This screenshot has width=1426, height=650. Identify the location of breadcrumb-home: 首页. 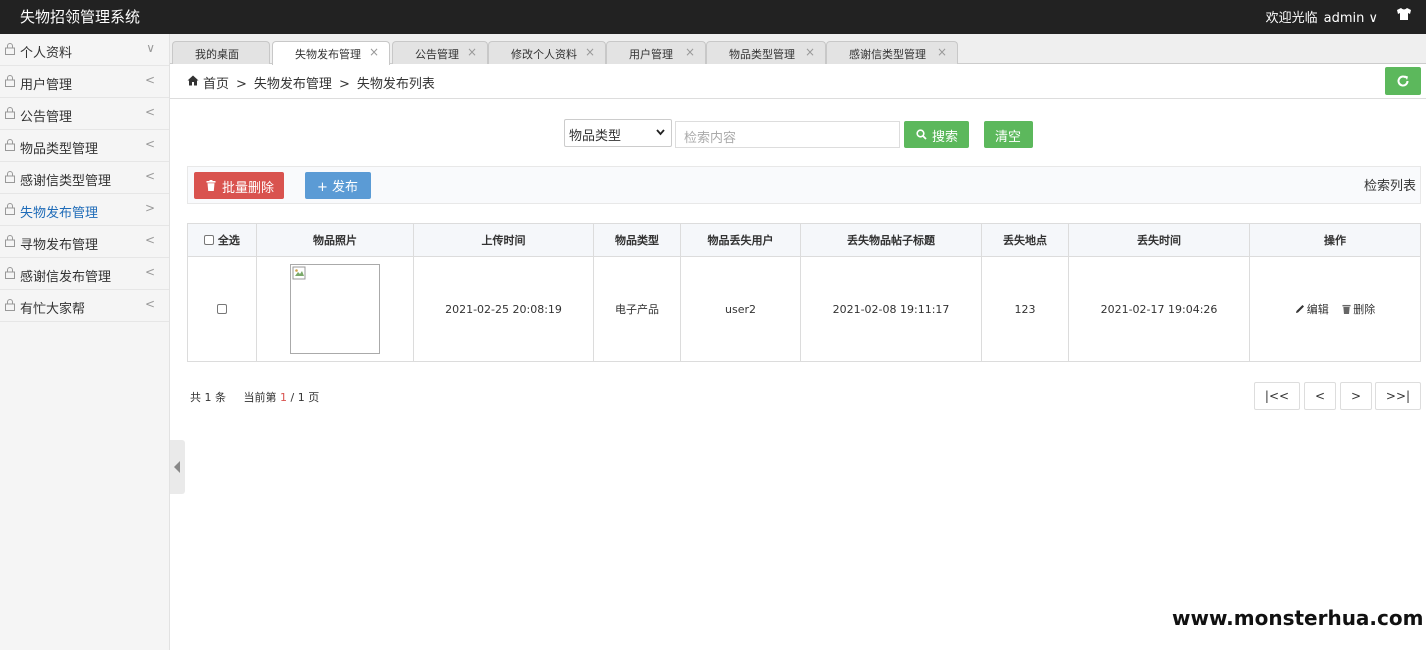
(216, 84).